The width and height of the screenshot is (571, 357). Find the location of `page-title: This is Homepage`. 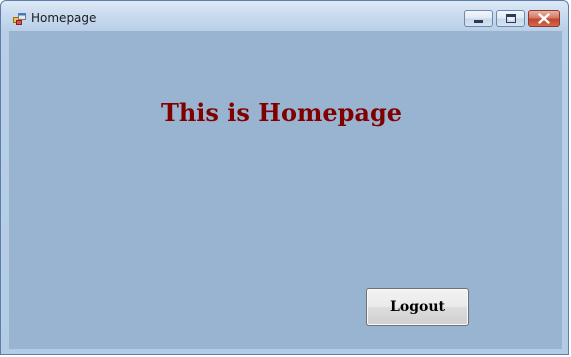

page-title: This is Homepage is located at coordinates (281, 112).